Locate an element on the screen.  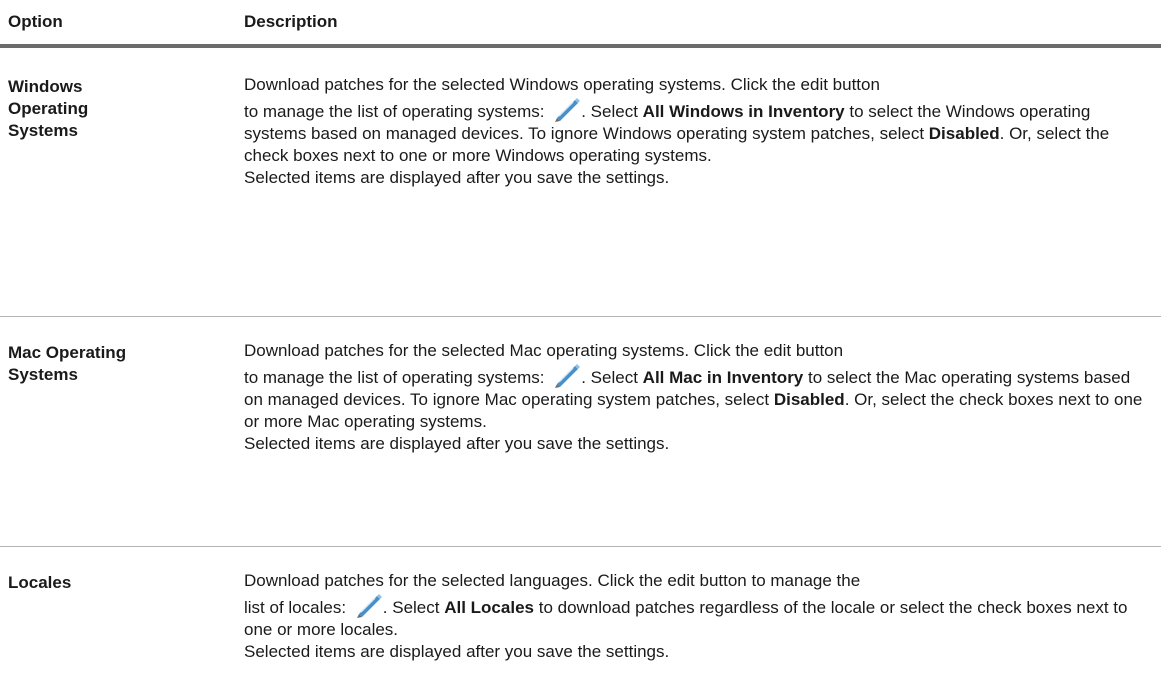
option-mac-operating-systems: Mac Operating Systems is located at coordinates (67, 363).